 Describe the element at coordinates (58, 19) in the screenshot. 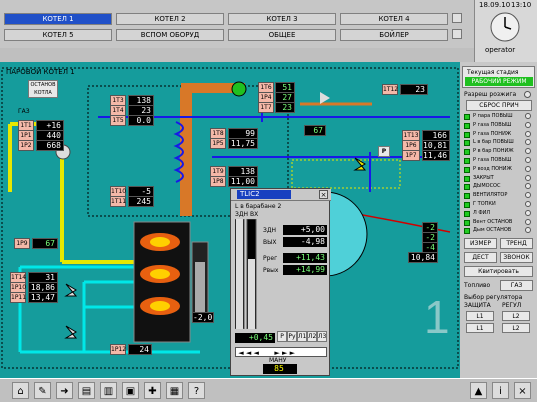

I see `tab-kotel-1: КОТЕЛ 1` at that location.